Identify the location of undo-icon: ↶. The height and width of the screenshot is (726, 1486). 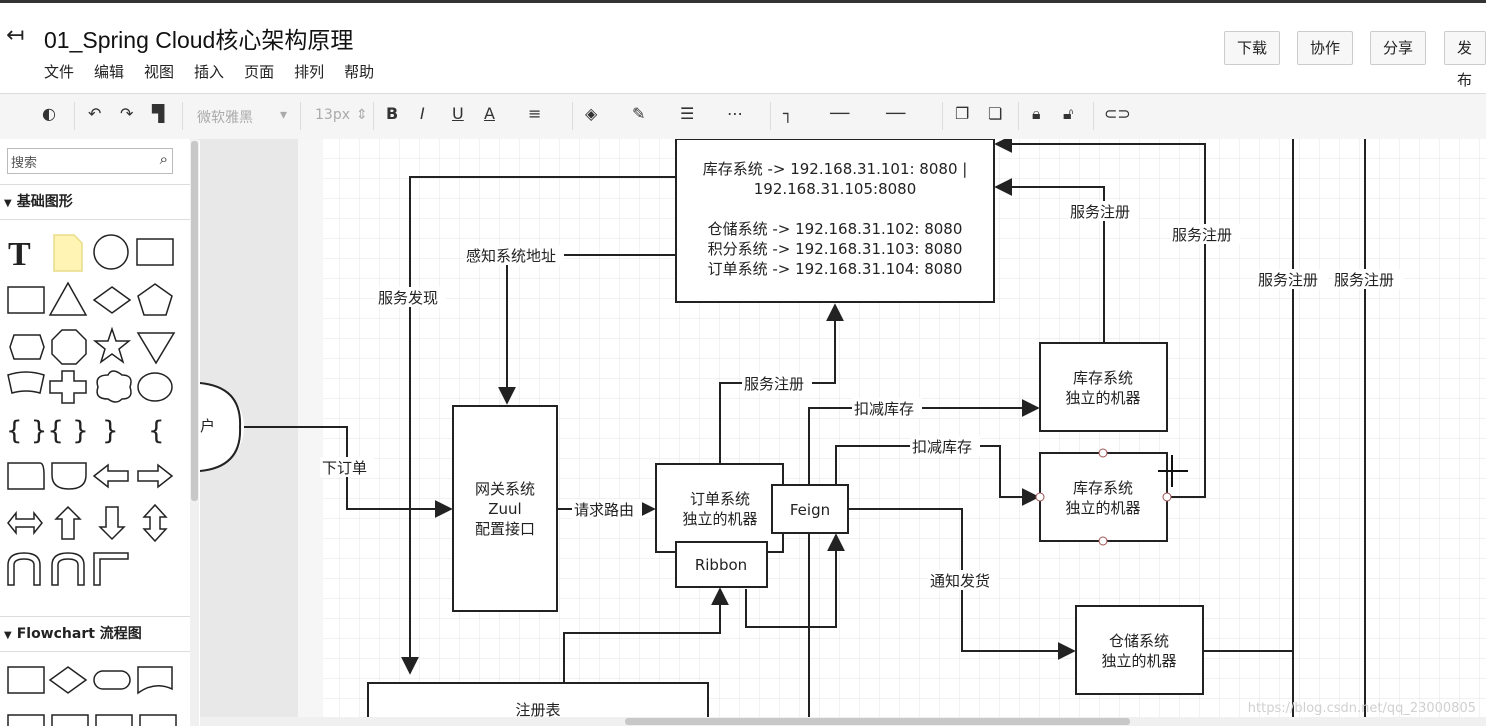
(94, 113).